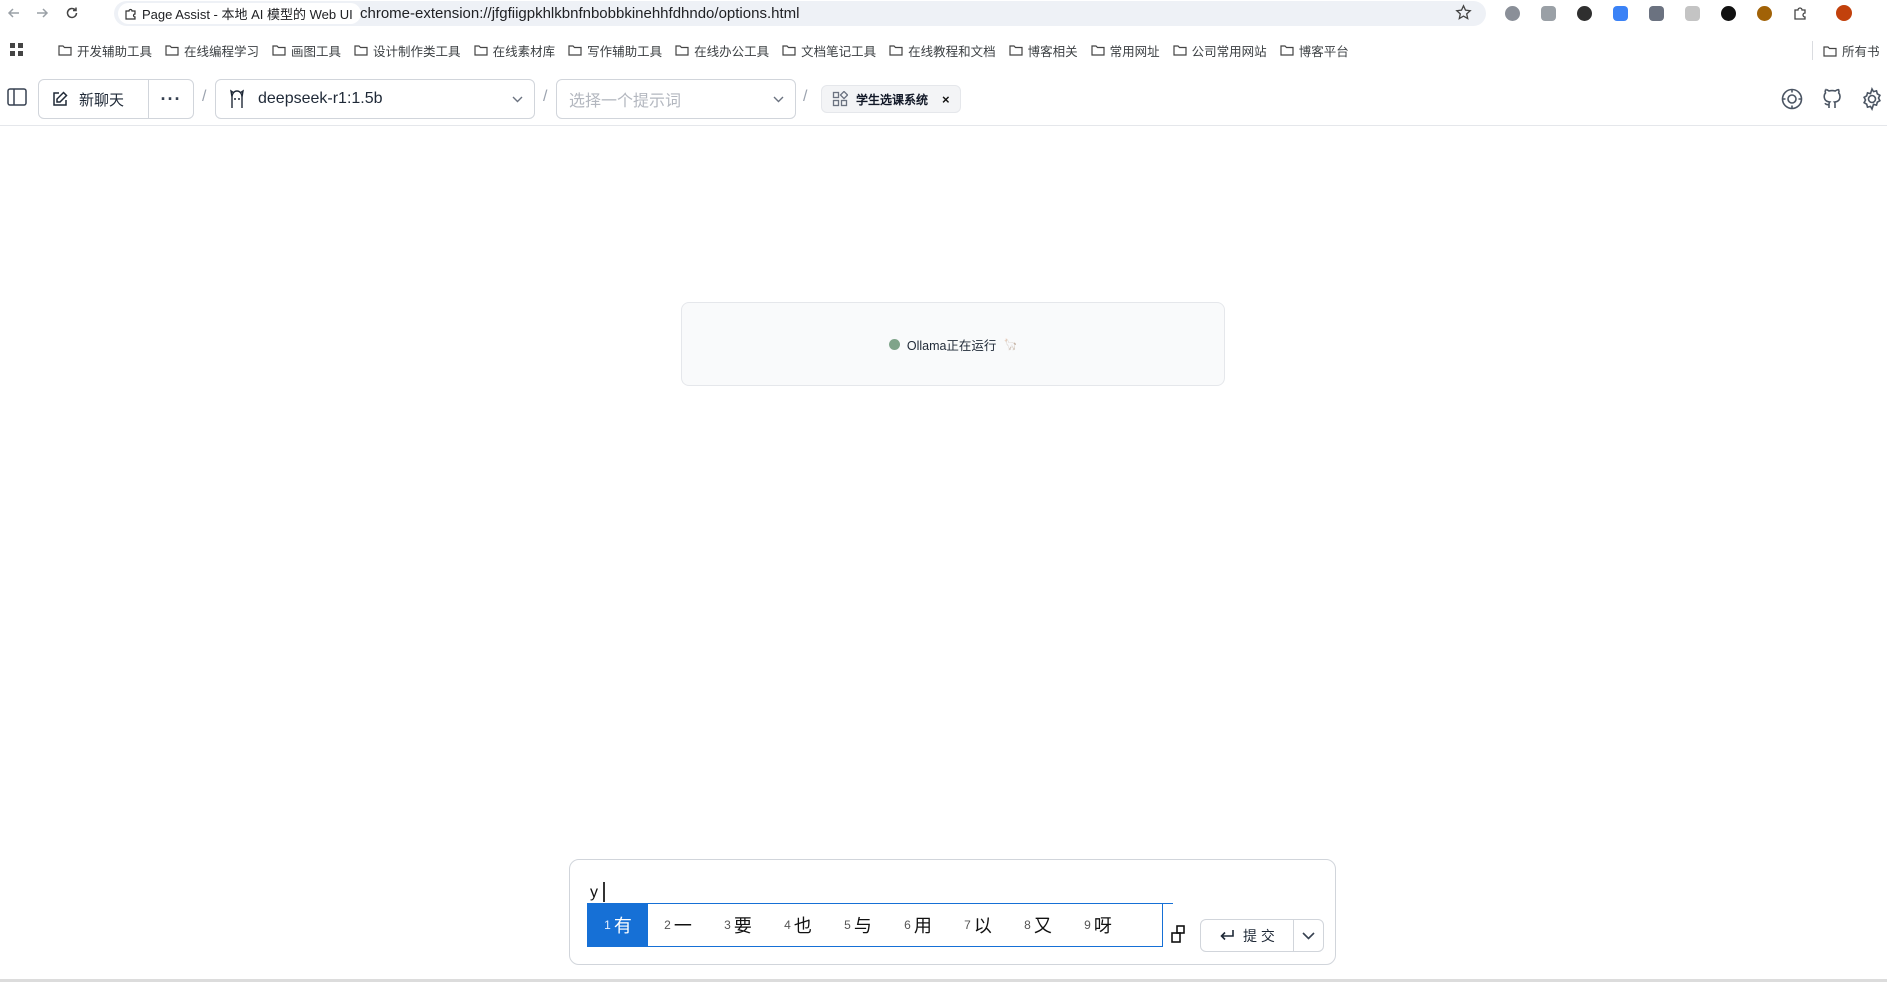 The width and height of the screenshot is (1887, 982). What do you see at coordinates (604, 892) in the screenshot?
I see `text-caret` at bounding box center [604, 892].